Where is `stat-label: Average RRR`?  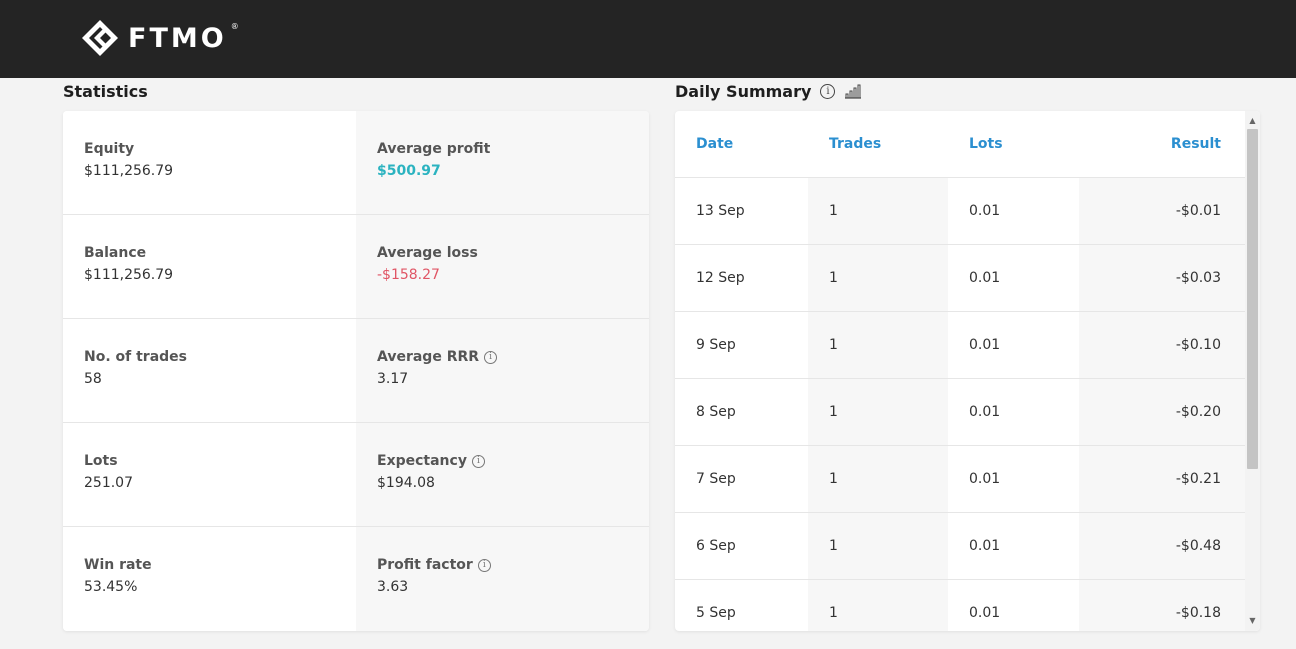
stat-label: Average RRR is located at coordinates (428, 357).